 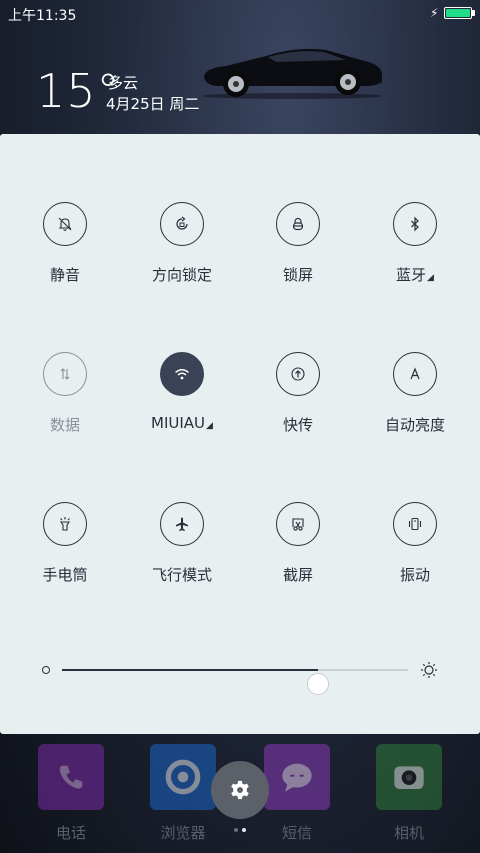 What do you see at coordinates (409, 777) in the screenshot?
I see `camera-icon` at bounding box center [409, 777].